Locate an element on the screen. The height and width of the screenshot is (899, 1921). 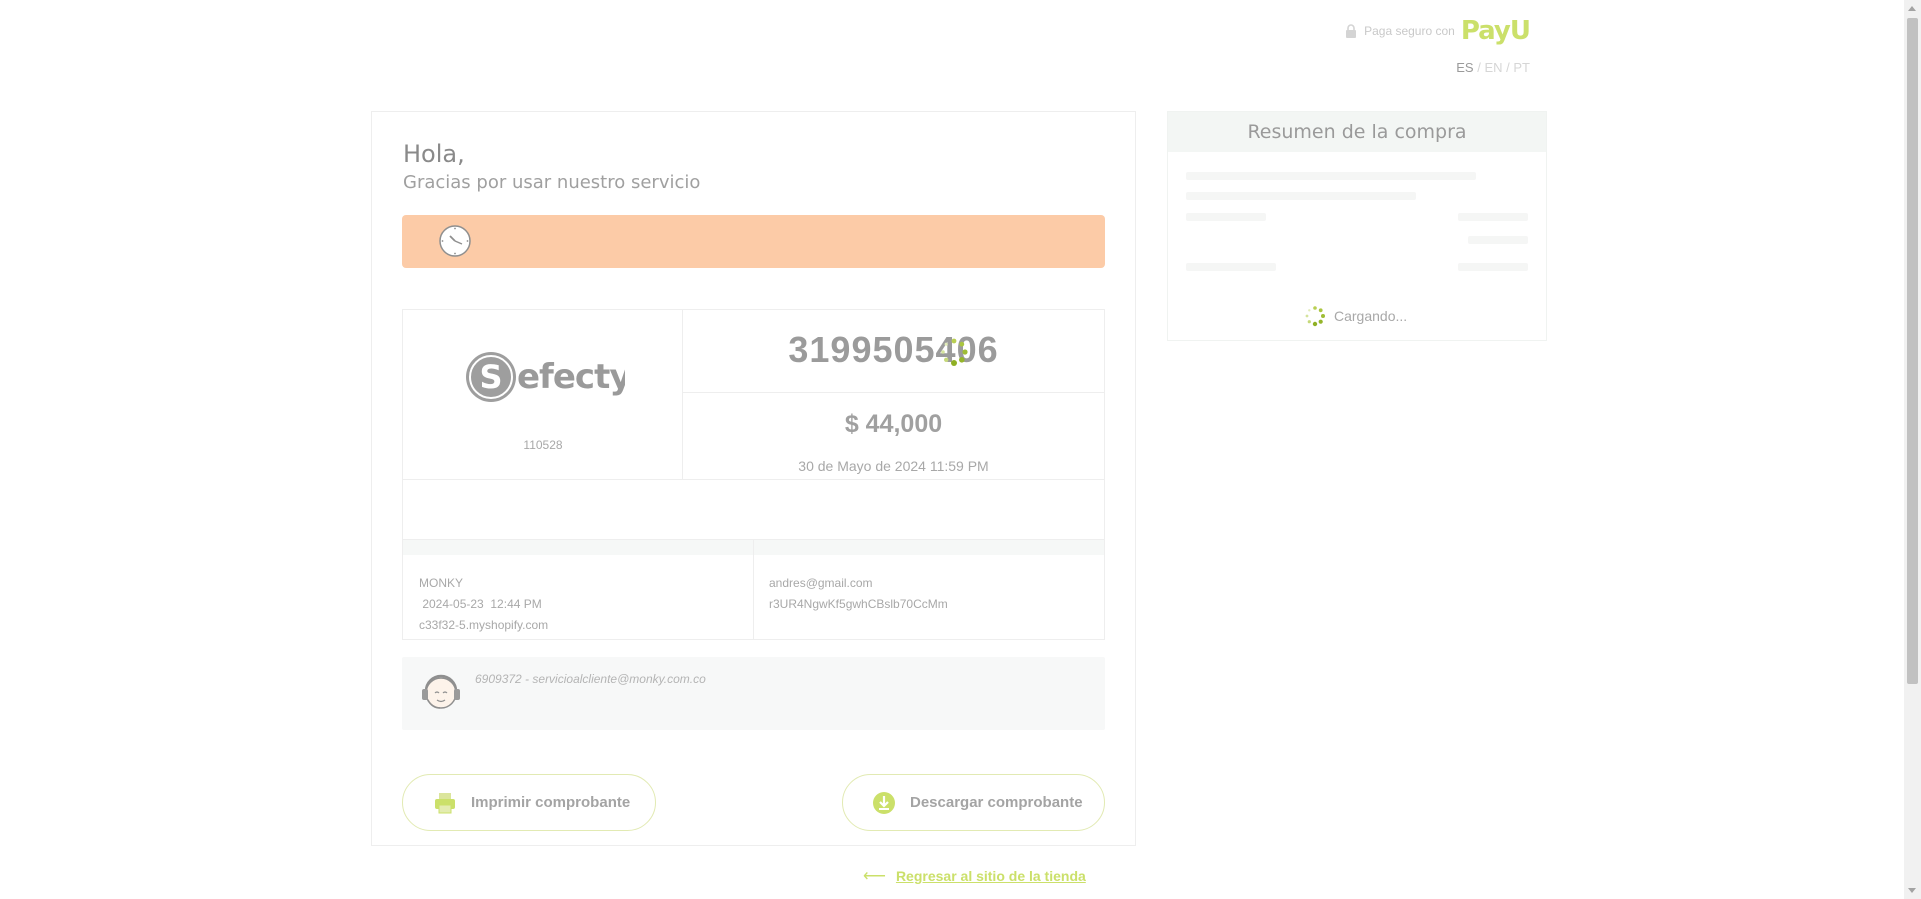
customer-support-box: 6909372 - servicioalcliente@monky.com.co is located at coordinates (753, 693).